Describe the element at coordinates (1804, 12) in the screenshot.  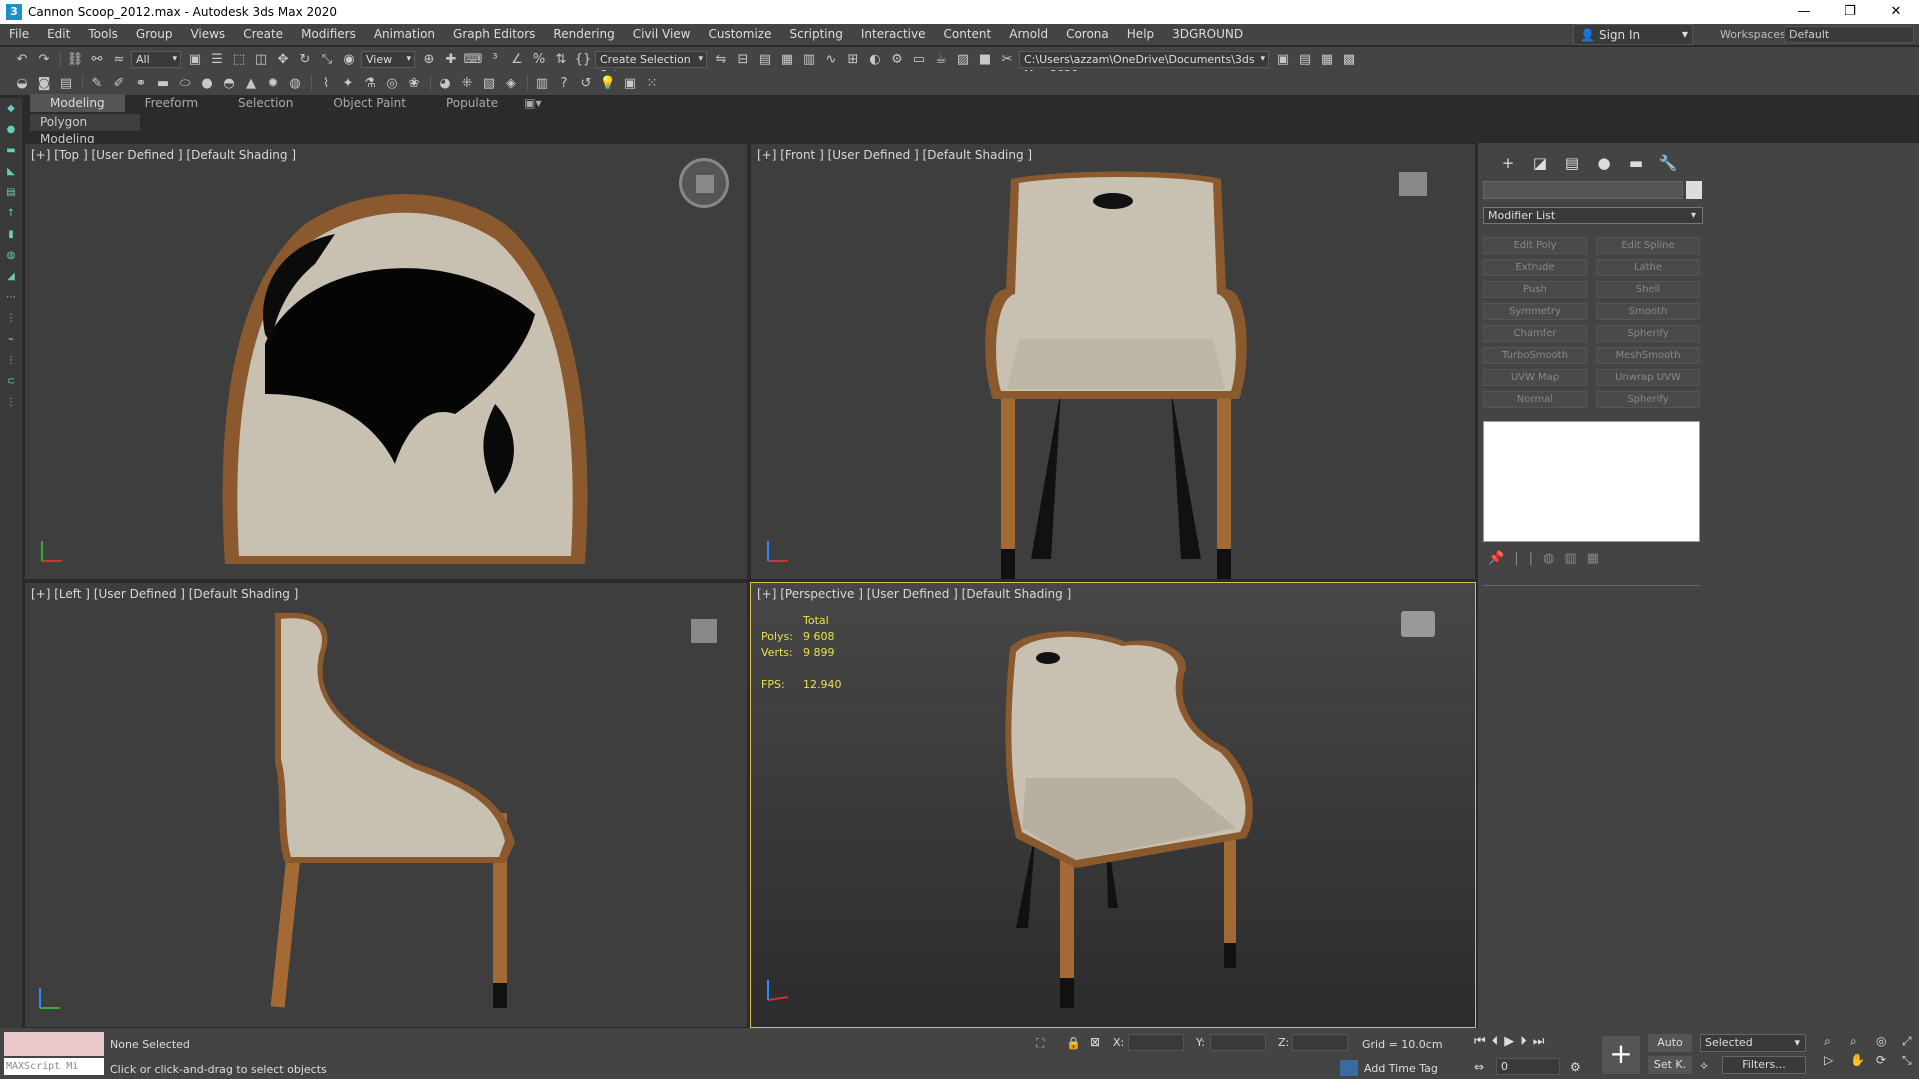
I see `minimize-icon: —` at that location.